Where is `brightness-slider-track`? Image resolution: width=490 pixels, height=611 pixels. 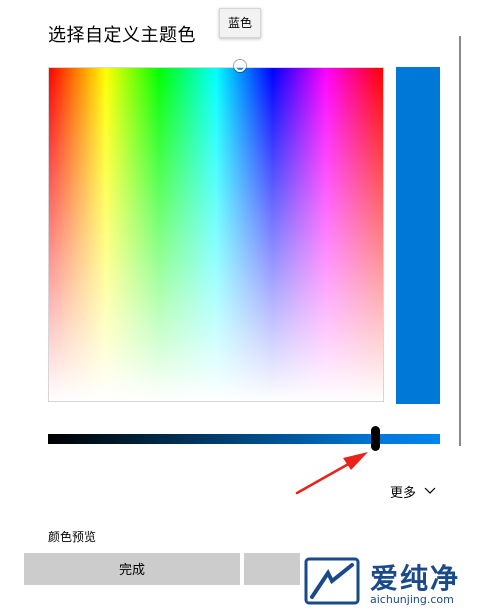 brightness-slider-track is located at coordinates (244, 439).